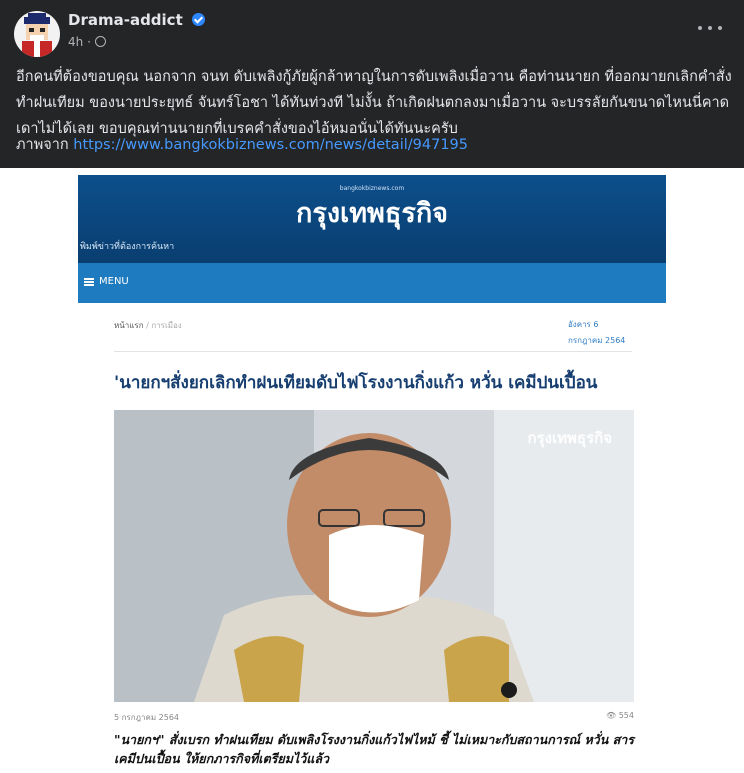 The width and height of the screenshot is (744, 773). I want to click on post-header: Drama-addict 4h ·, so click(372, 31).